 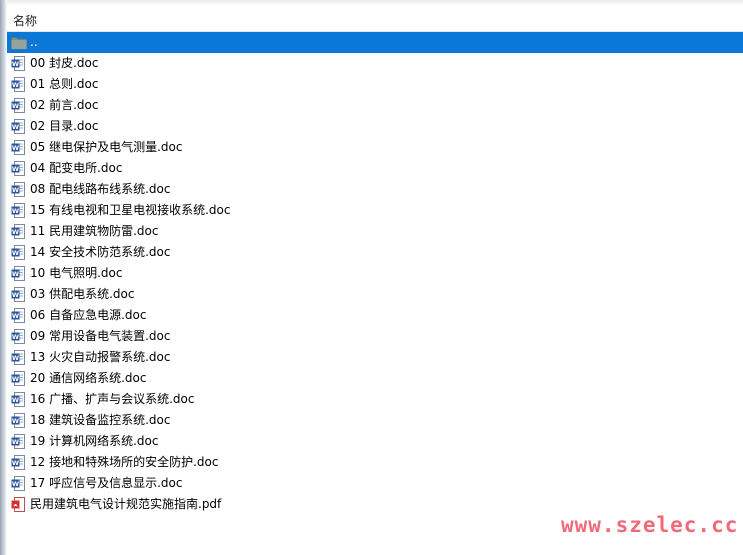 I want to click on file-name: 06 自备应急电源.doc, so click(x=88, y=315).